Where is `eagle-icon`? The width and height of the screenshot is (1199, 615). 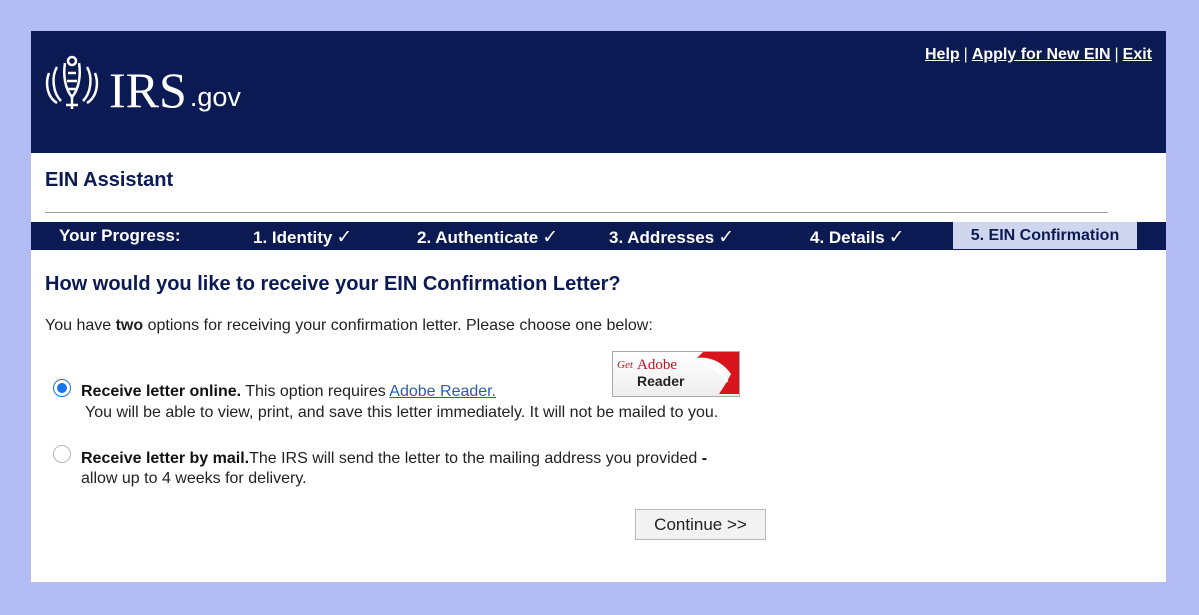
eagle-icon is located at coordinates (72, 82).